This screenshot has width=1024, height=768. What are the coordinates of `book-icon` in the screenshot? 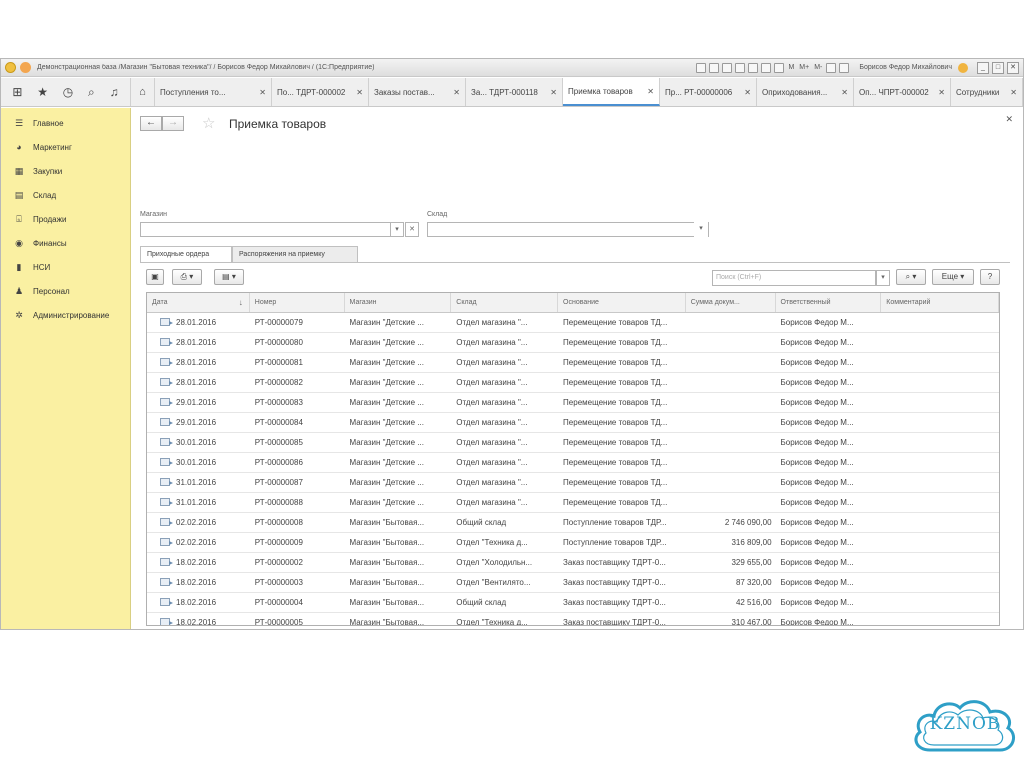 It's located at (844, 67).